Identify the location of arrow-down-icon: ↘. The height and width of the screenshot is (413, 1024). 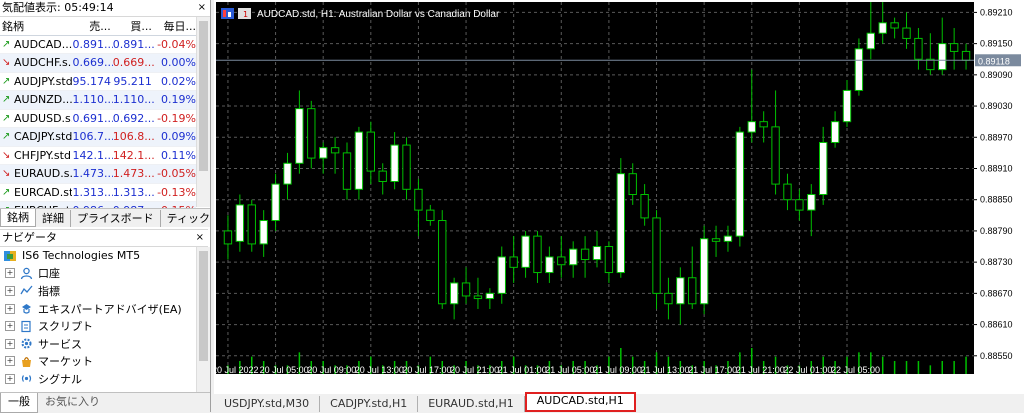
(6, 174).